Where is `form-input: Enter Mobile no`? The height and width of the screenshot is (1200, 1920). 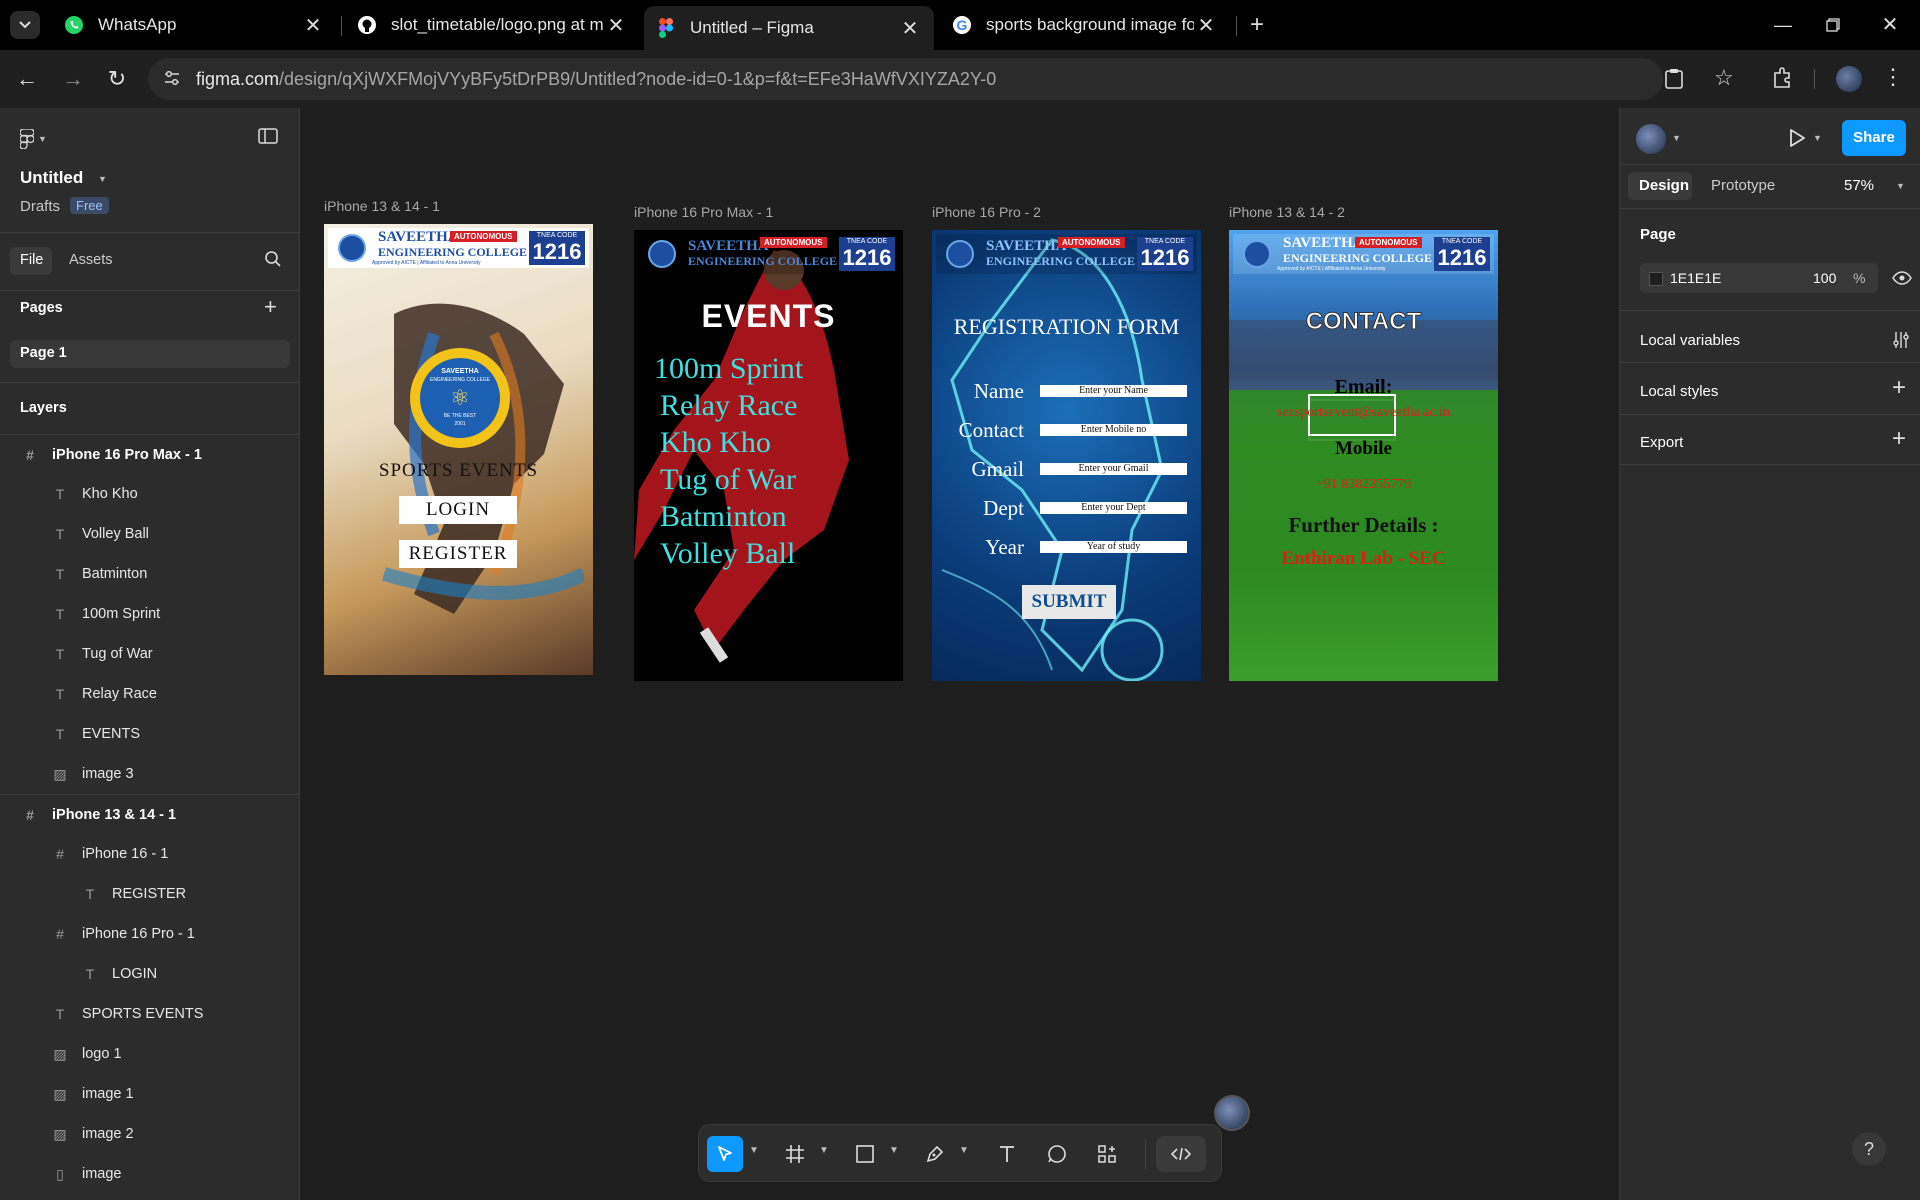 form-input: Enter Mobile no is located at coordinates (1113, 430).